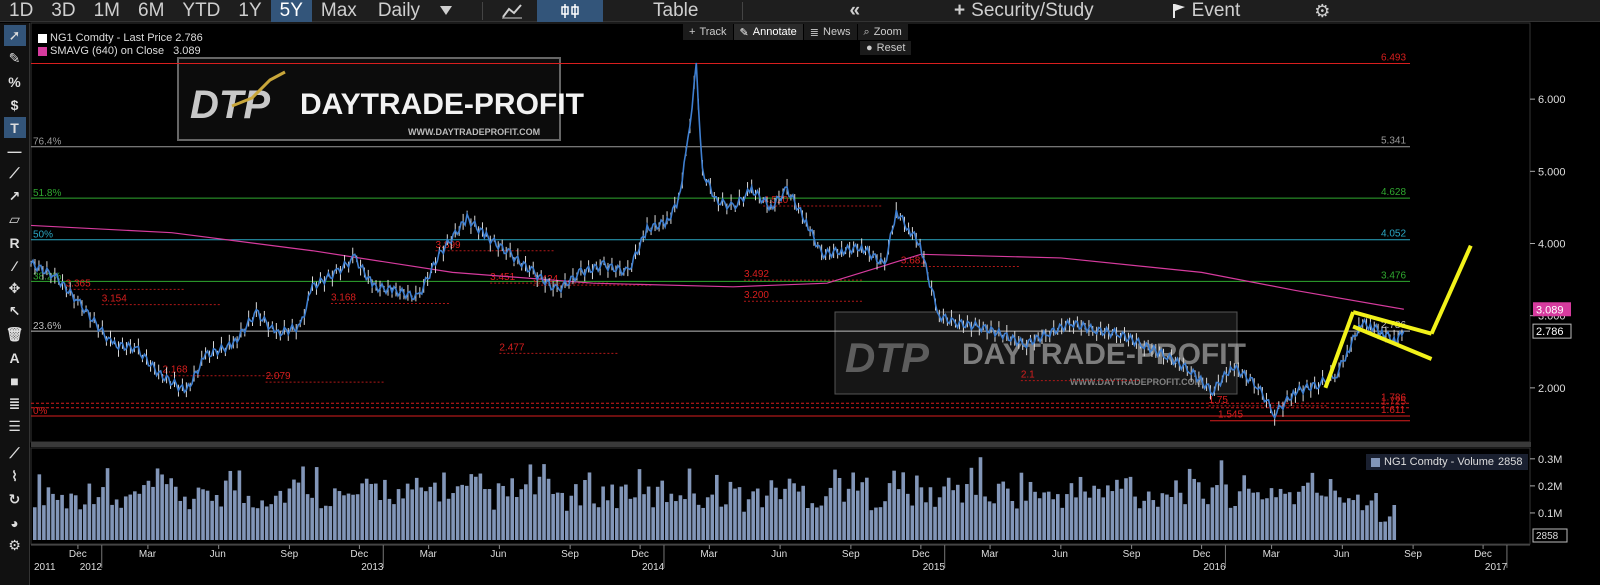 This screenshot has height=585, width=1600. What do you see at coordinates (1550, 514) in the screenshot?
I see `volume-axis-label: 0.1M` at bounding box center [1550, 514].